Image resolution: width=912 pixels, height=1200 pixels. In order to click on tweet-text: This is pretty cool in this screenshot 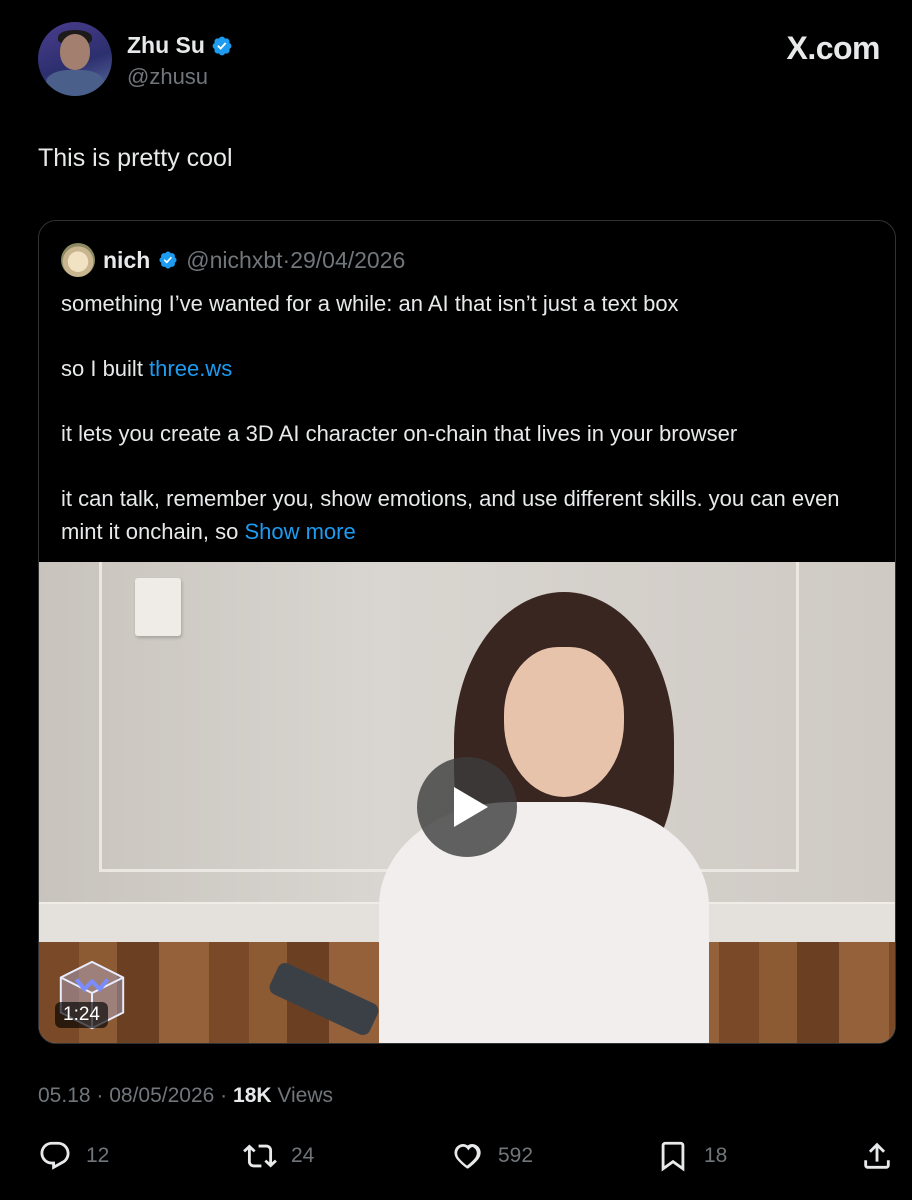, I will do `click(135, 158)`.